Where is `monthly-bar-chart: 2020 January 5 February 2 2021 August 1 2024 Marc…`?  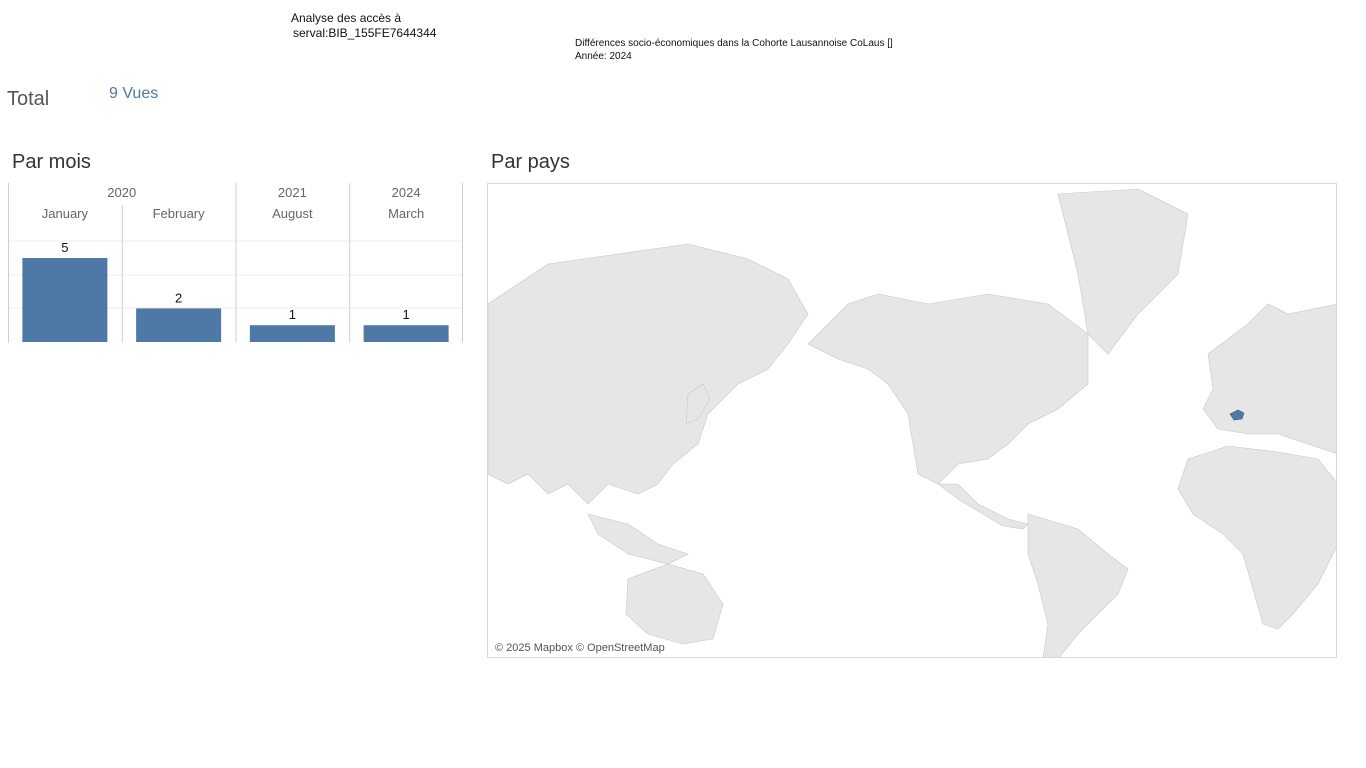 monthly-bar-chart: 2020 January 5 February 2 2021 August 1 2024 Marc… is located at coordinates (235, 263).